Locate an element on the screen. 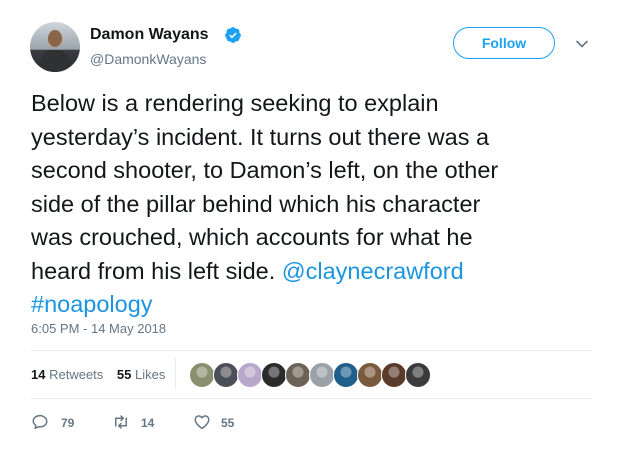 This screenshot has height=453, width=621. stats-separator is located at coordinates (175, 373).